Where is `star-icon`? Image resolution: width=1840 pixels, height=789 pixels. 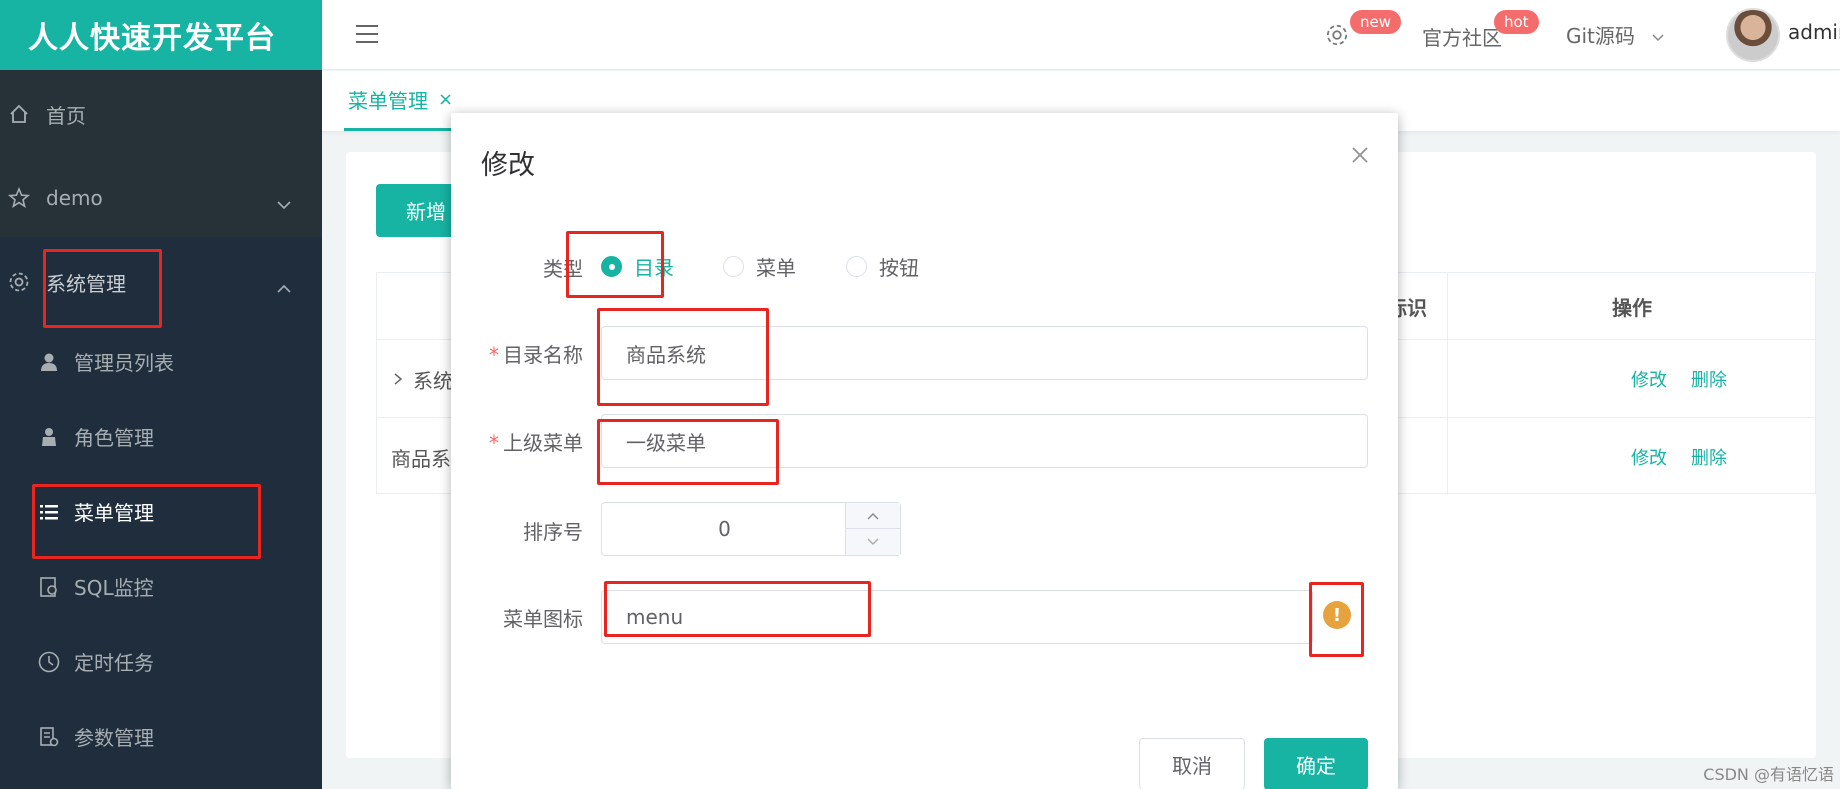 star-icon is located at coordinates (19, 198).